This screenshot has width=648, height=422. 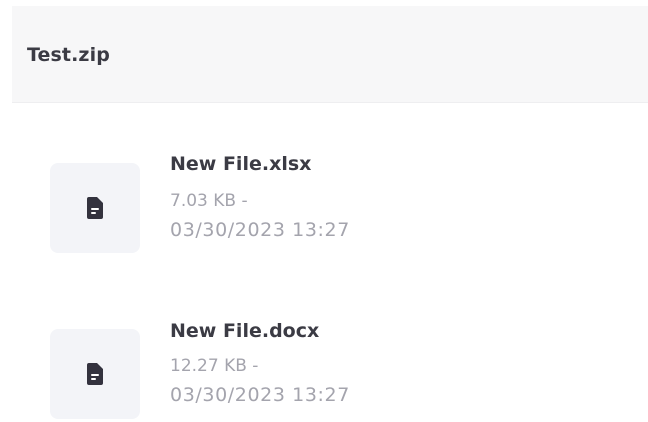 I want to click on file-size: 12.27 KB -, so click(x=214, y=366).